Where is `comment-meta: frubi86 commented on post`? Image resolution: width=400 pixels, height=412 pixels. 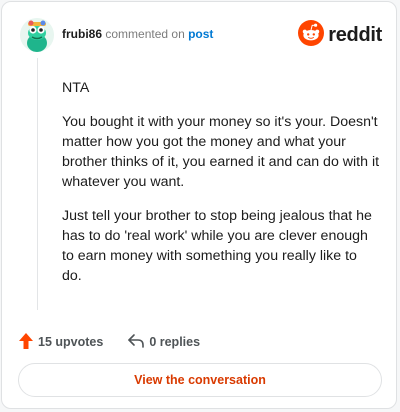
comment-meta: frubi86 commented on post is located at coordinates (137, 34).